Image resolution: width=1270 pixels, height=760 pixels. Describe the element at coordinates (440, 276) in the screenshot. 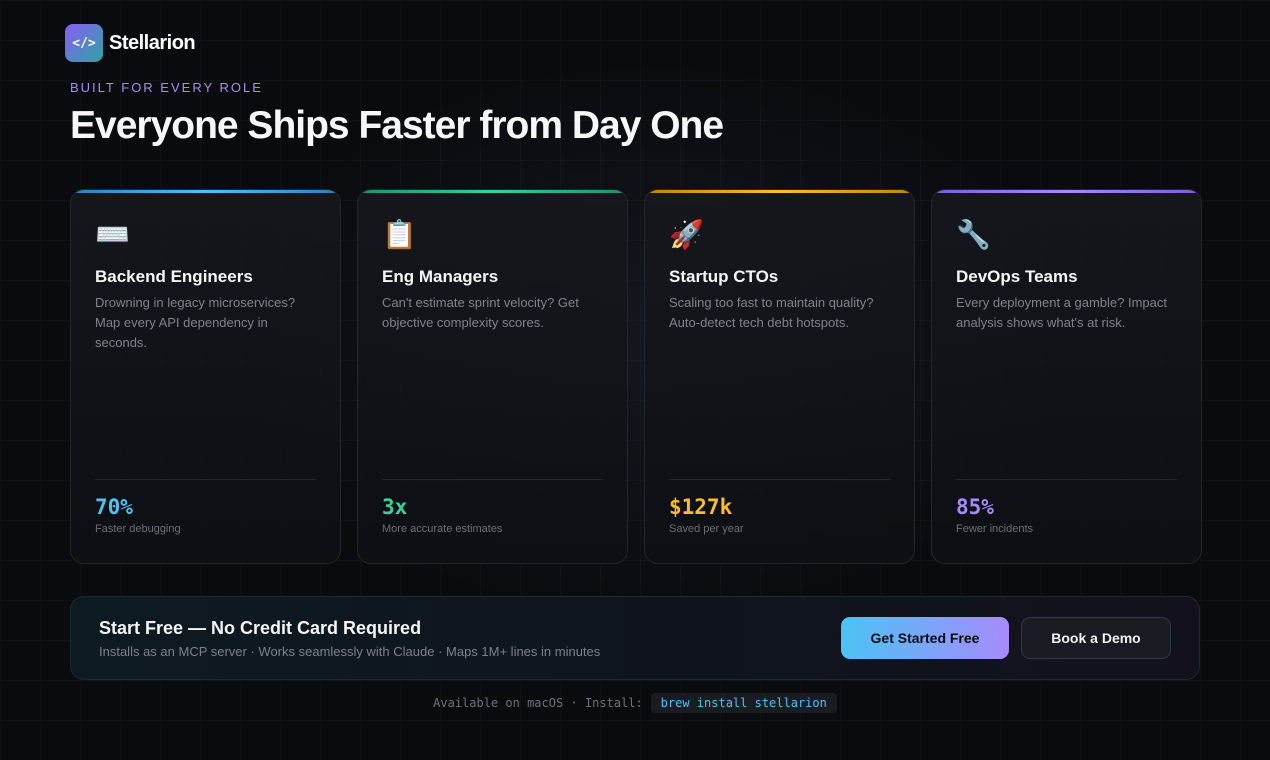

I see `card-title: Eng Managers` at that location.